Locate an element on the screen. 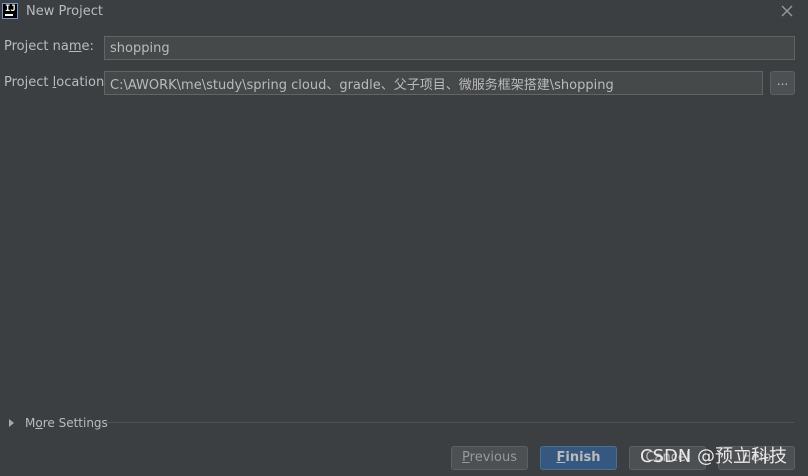 The image size is (808, 476). csdn-watermark: CSDN @预立科技 is located at coordinates (714, 456).